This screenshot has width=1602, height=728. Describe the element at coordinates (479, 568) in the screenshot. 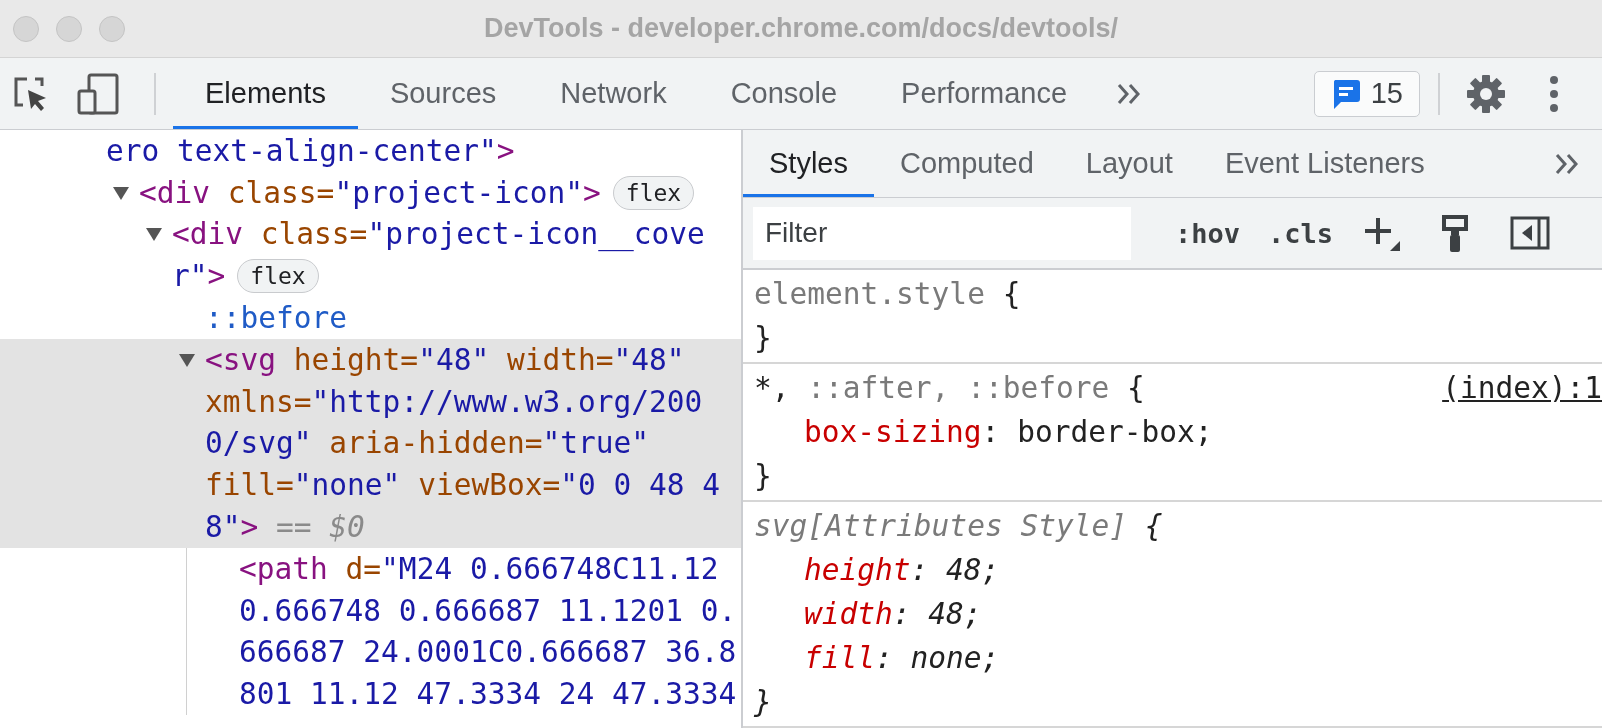

I see `code-line: <path d="M24 0.666748C11.12` at that location.